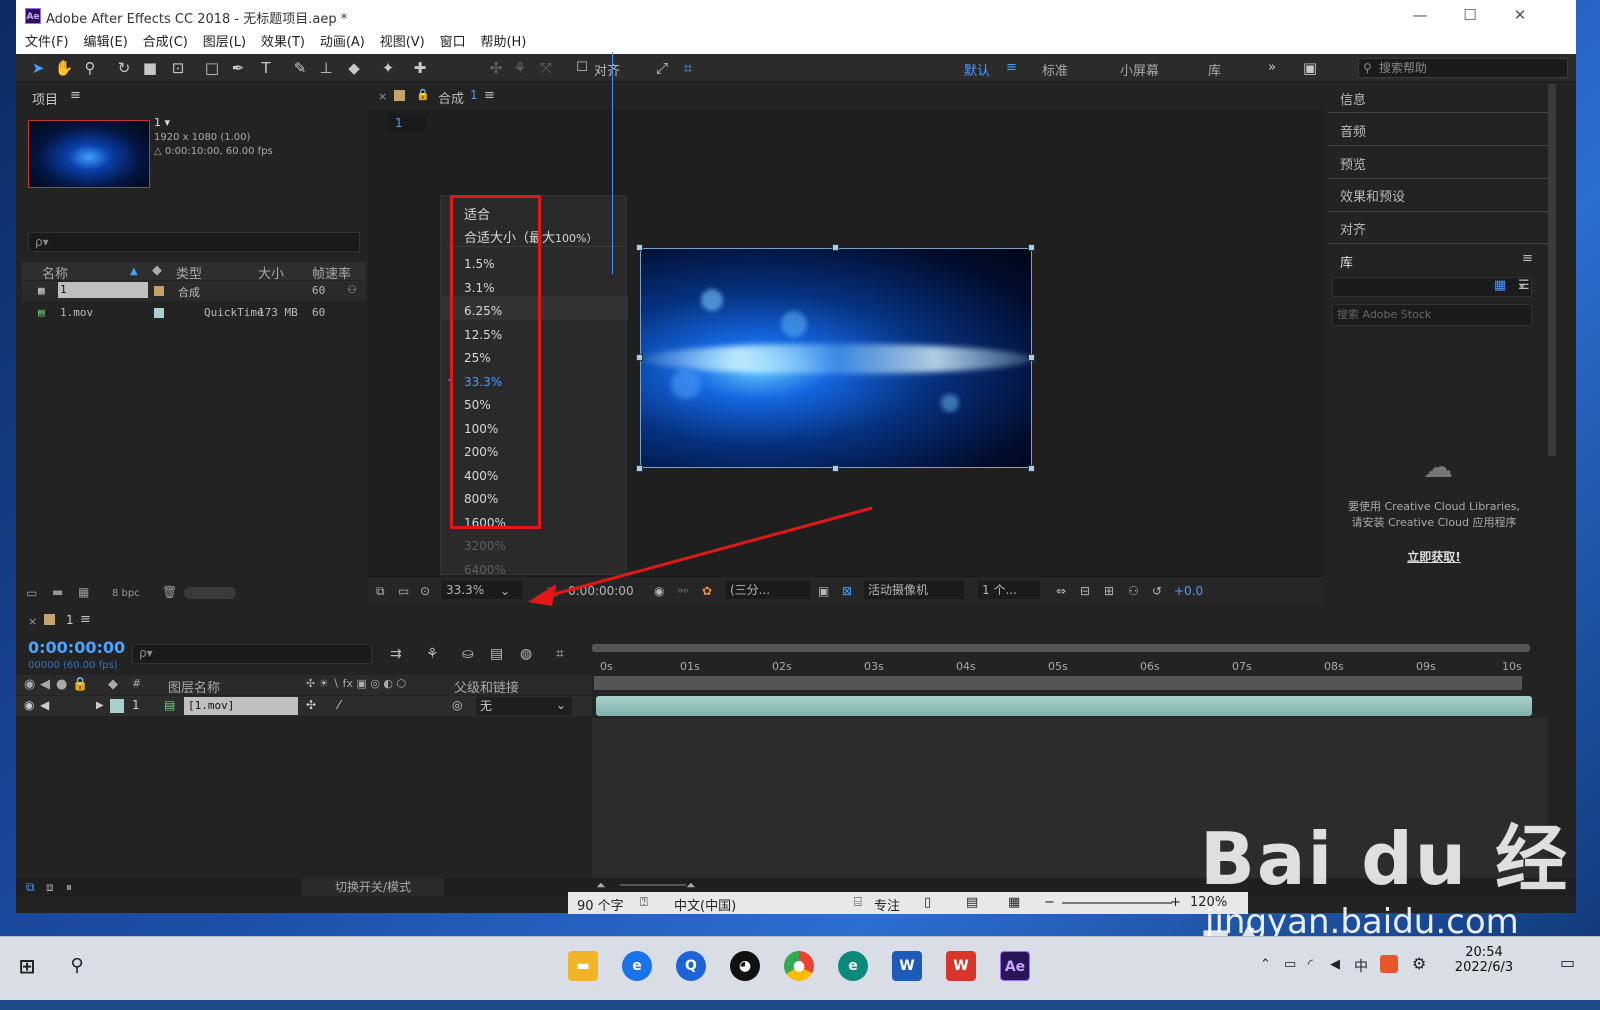  I want to click on close-button: ✕, so click(1520, 15).